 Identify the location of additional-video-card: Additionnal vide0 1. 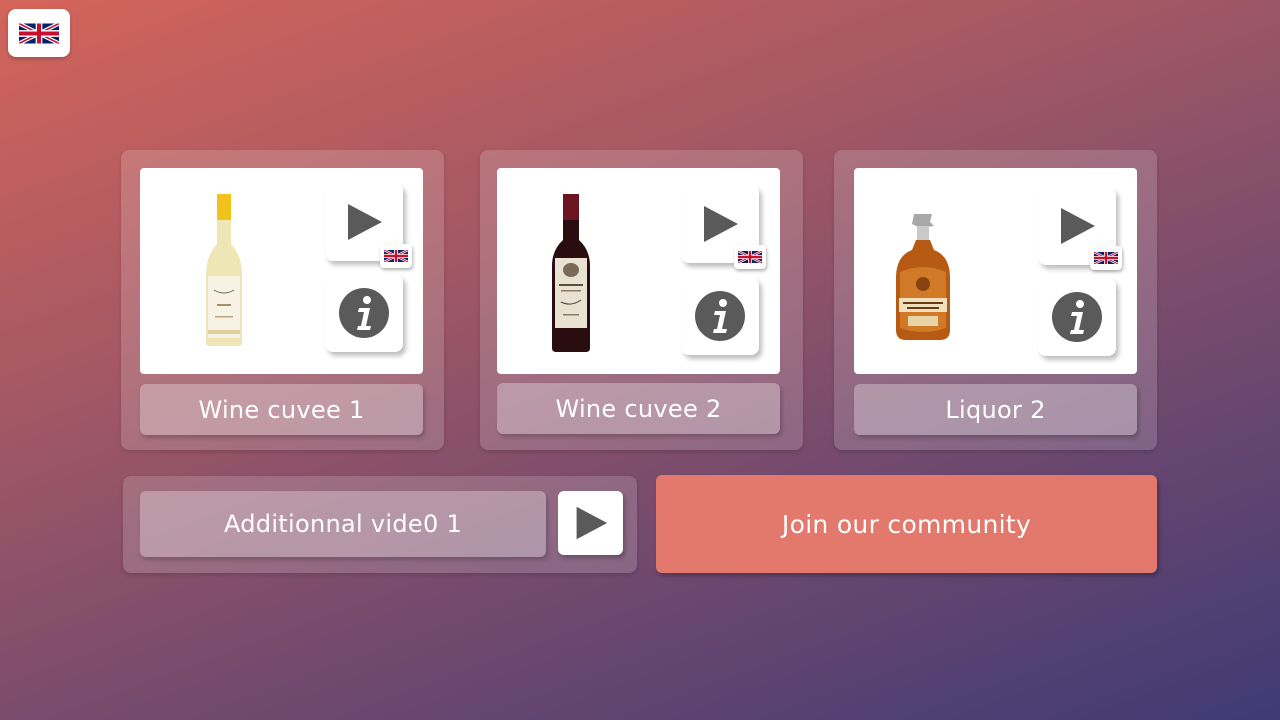
(380, 524).